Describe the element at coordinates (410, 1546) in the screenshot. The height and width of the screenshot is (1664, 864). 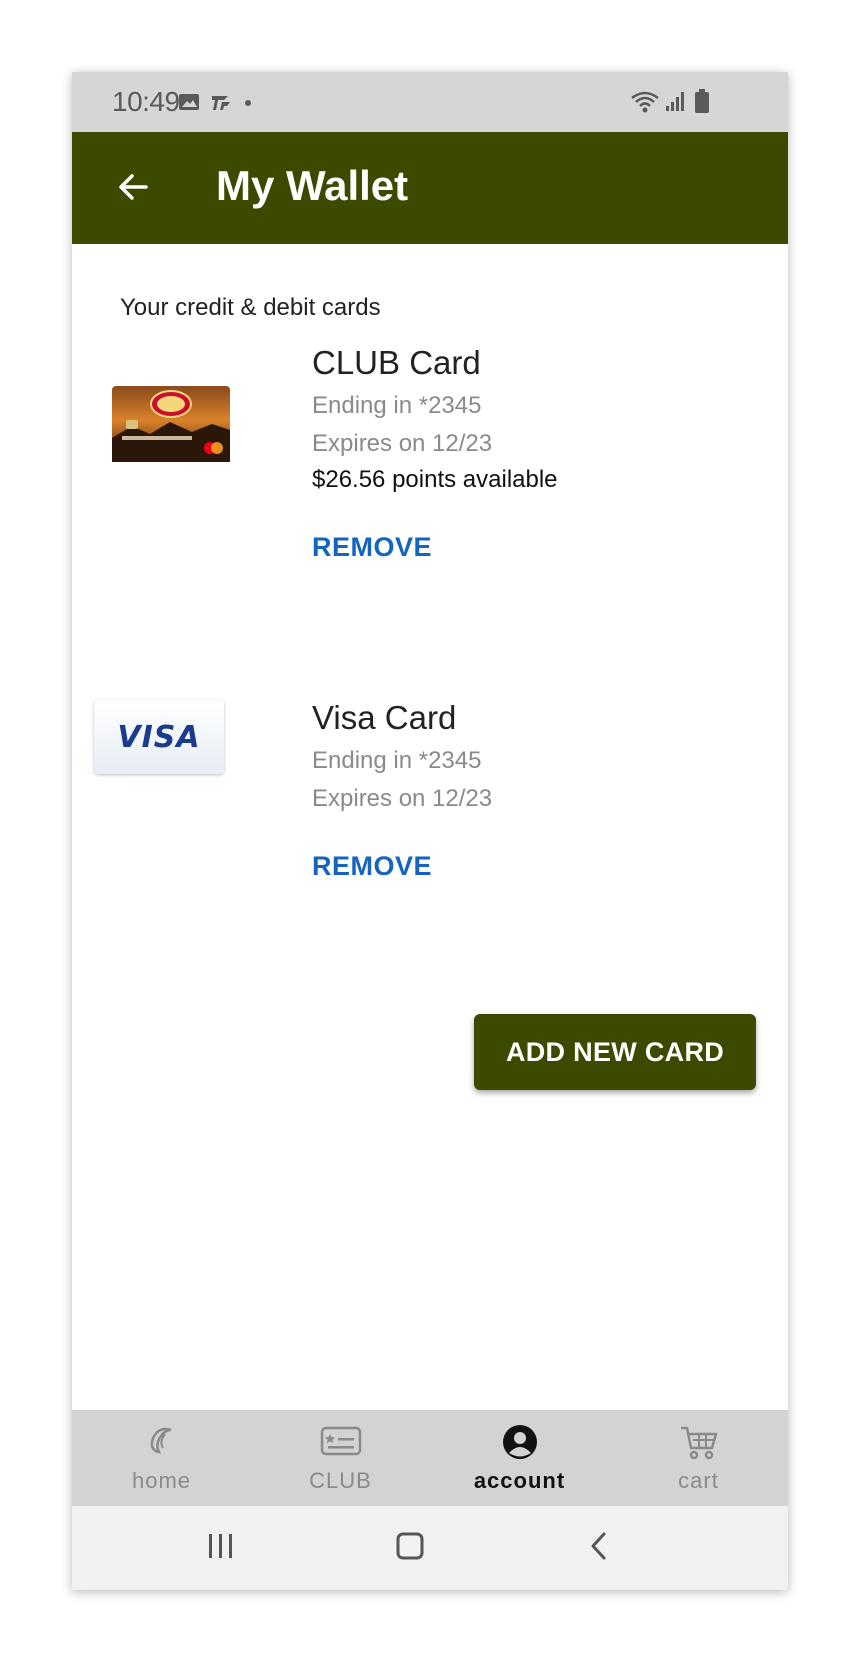
I see `home-icon` at that location.